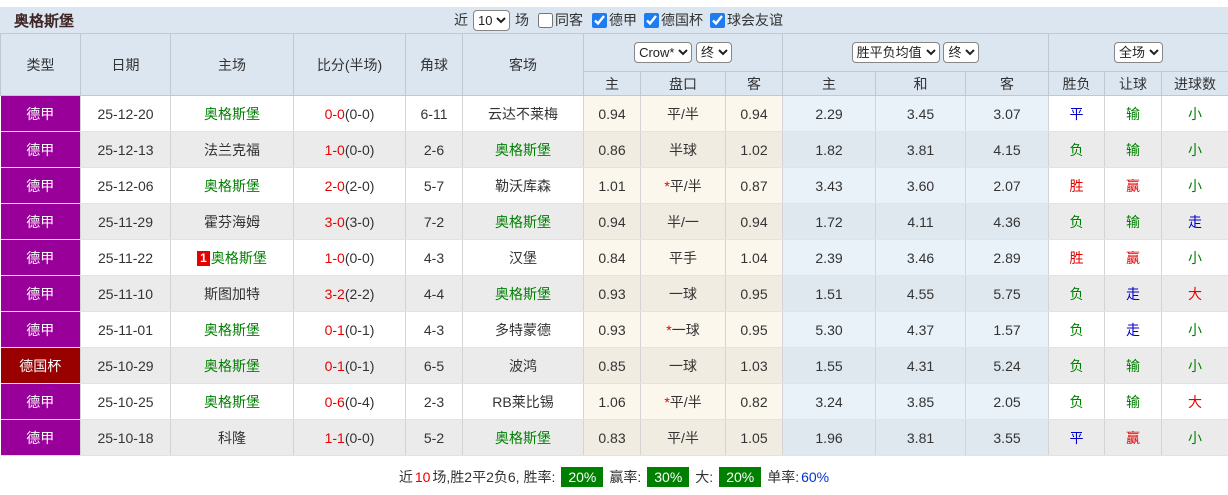 The image size is (1228, 495). I want to click on scope-select: 全场, so click(1139, 52).